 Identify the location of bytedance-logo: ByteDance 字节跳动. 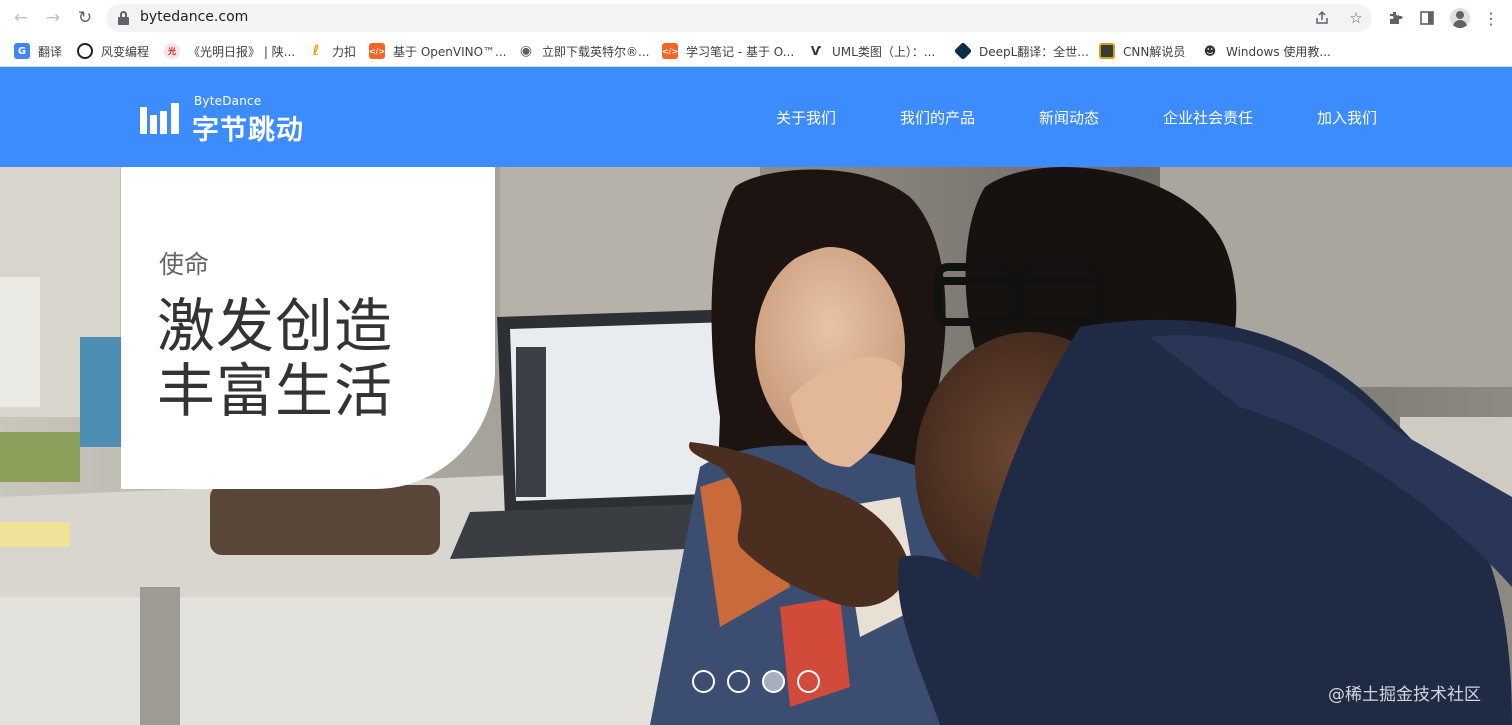
(230, 119).